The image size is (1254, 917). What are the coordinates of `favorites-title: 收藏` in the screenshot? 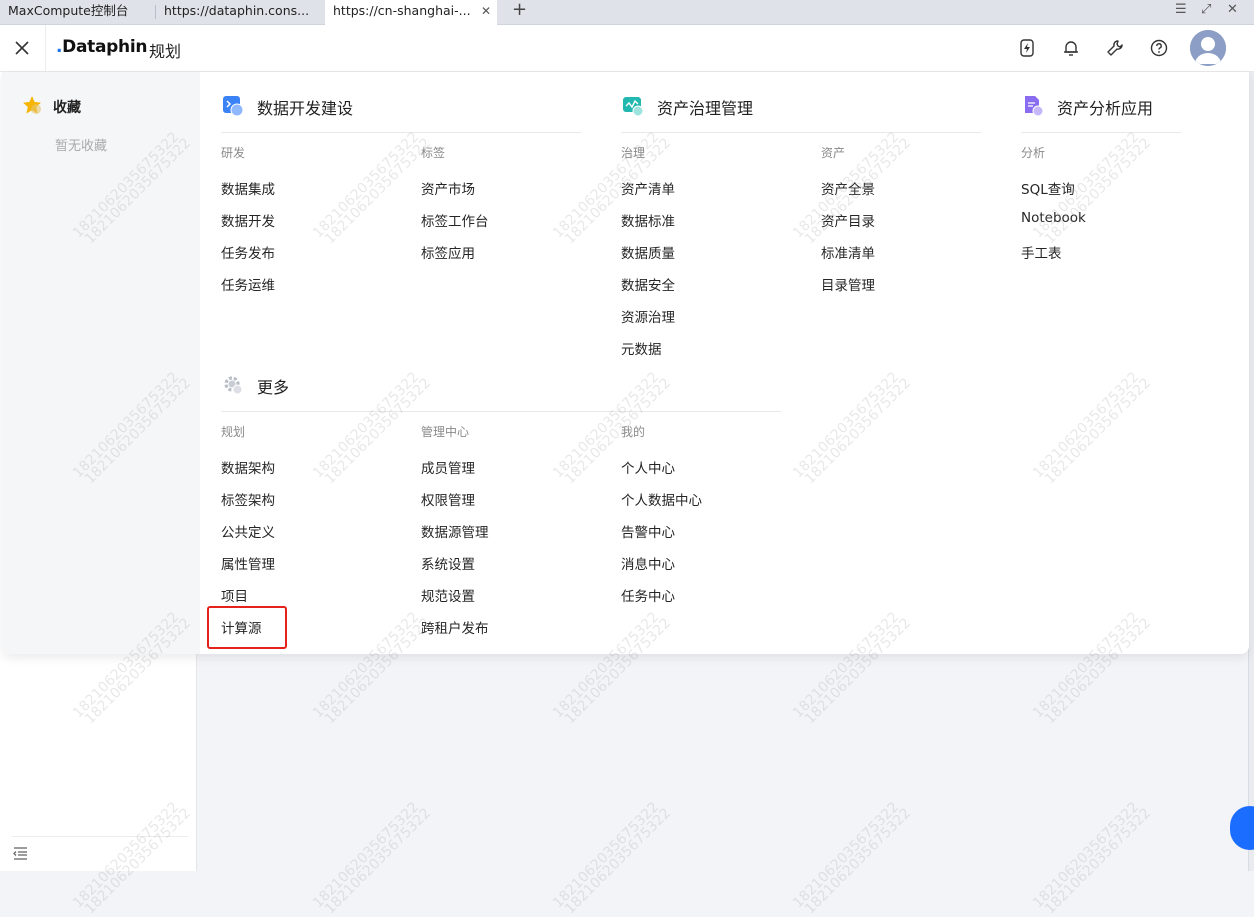 It's located at (67, 108).